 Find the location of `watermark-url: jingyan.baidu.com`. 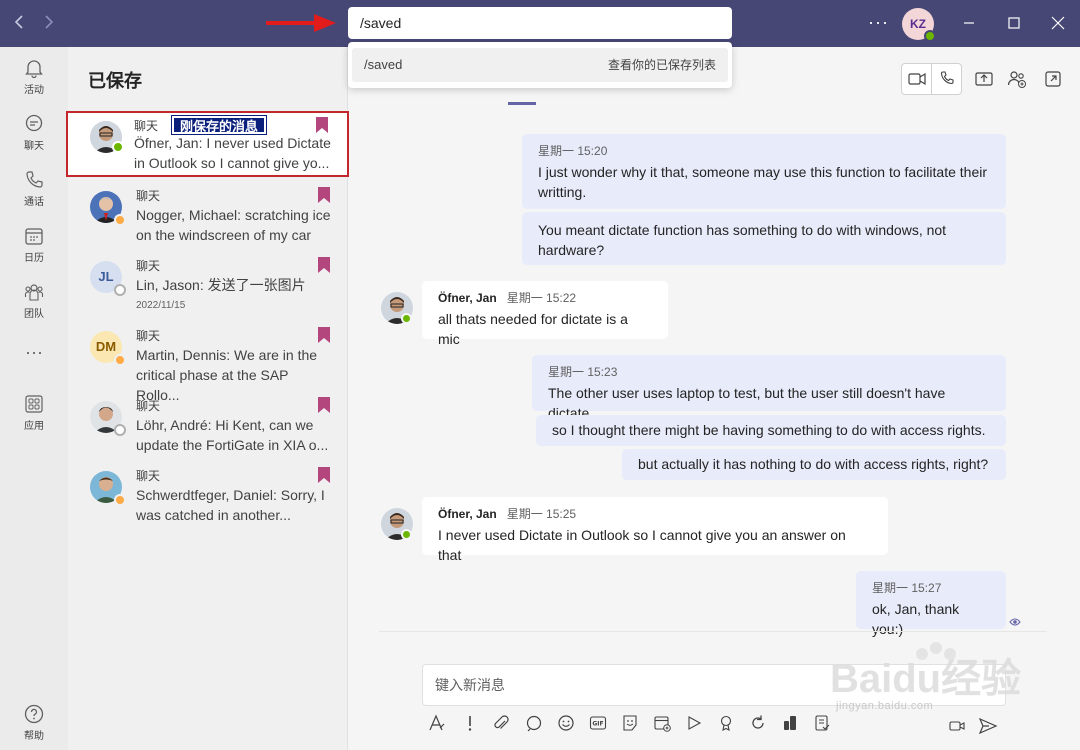

watermark-url: jingyan.baidu.com is located at coordinates (885, 706).